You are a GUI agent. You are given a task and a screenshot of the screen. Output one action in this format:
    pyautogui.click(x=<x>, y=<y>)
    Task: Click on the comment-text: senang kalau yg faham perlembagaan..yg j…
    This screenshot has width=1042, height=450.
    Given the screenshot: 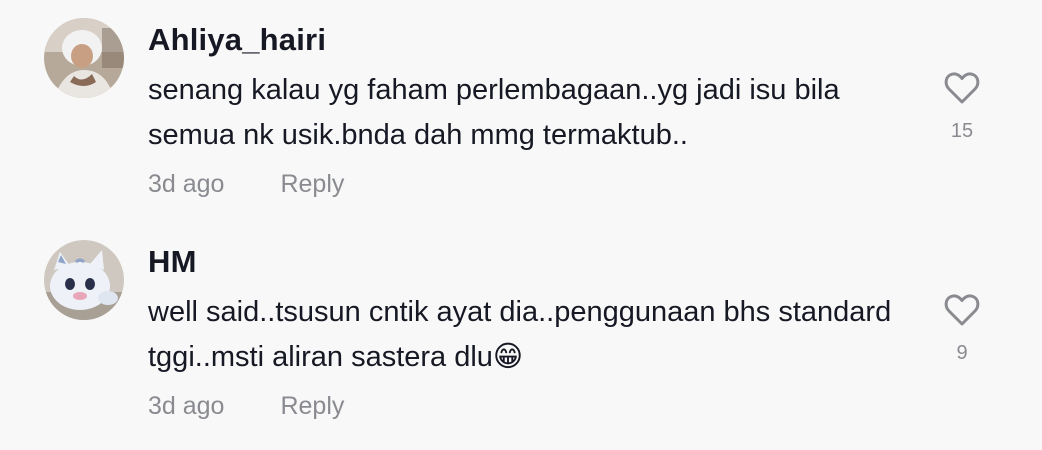 What is the action you would take?
    pyautogui.click(x=494, y=112)
    